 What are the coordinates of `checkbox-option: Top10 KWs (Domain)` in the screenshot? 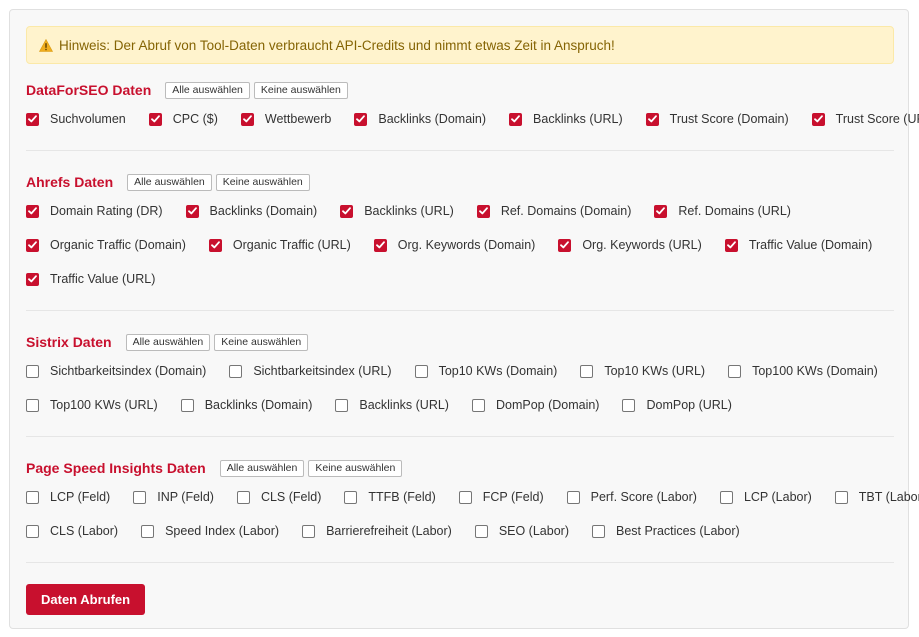 It's located at (486, 371).